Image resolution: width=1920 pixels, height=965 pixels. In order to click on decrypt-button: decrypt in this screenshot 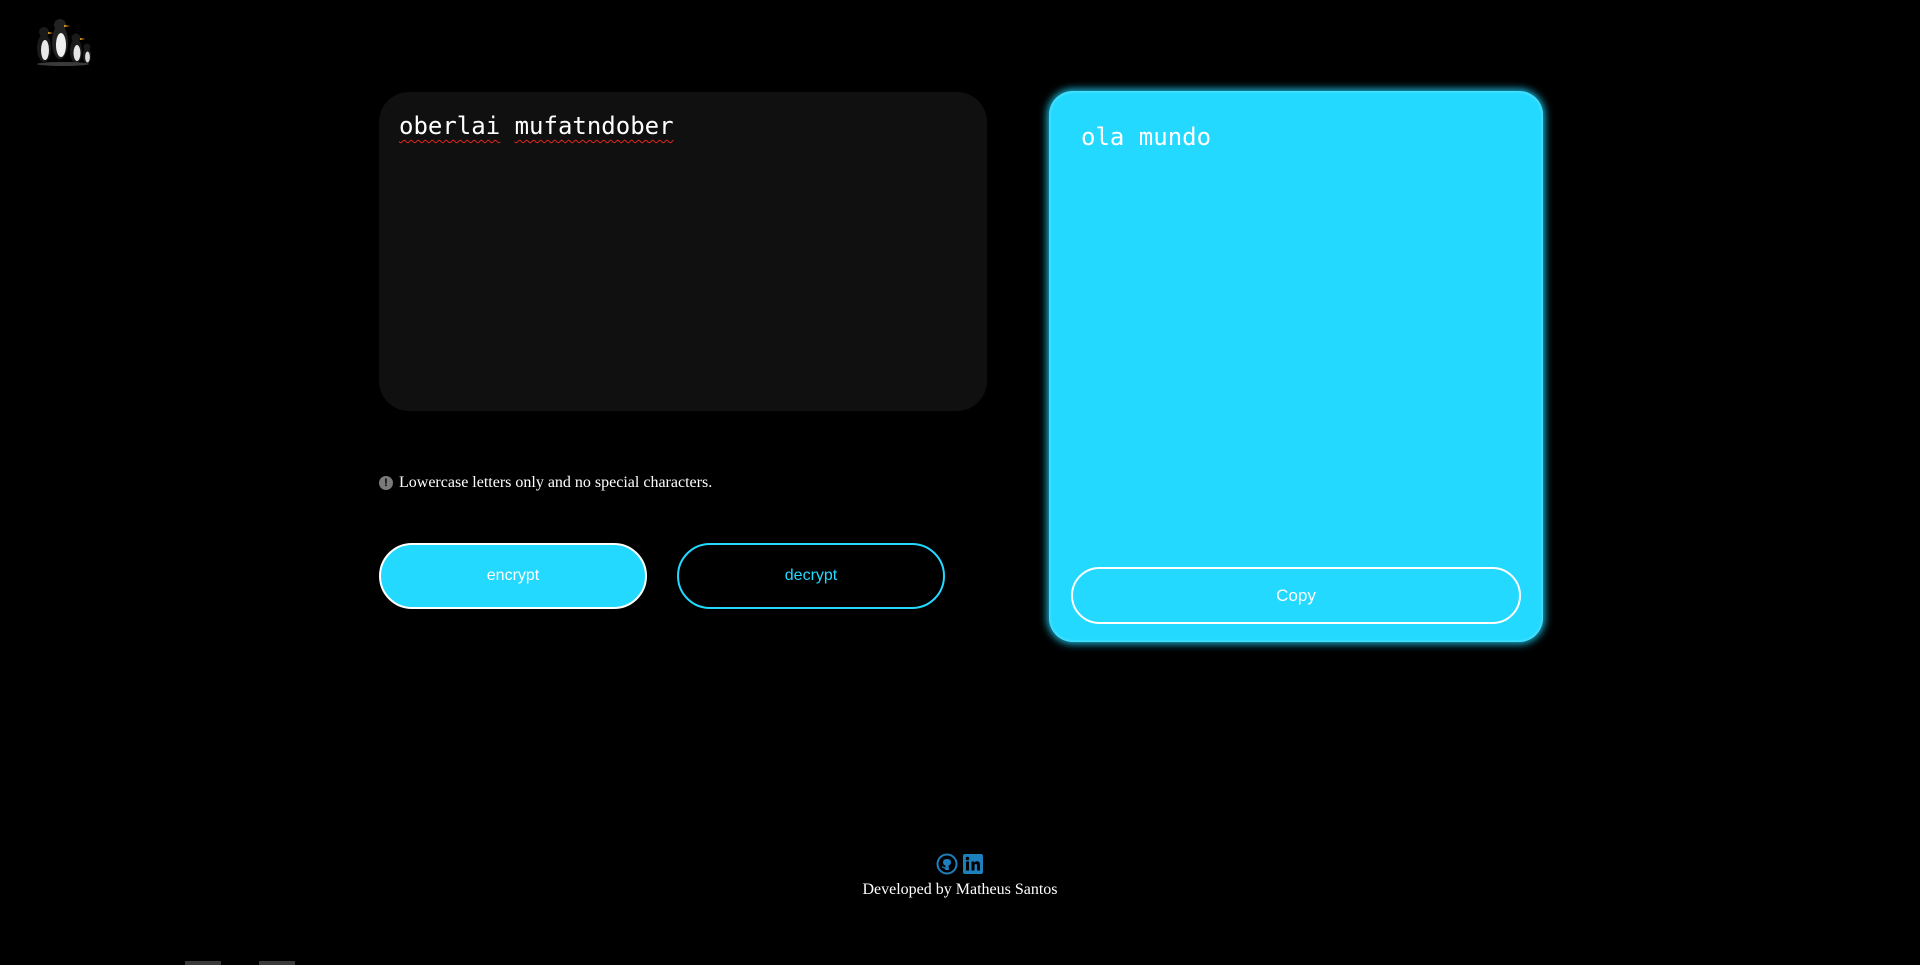, I will do `click(811, 576)`.